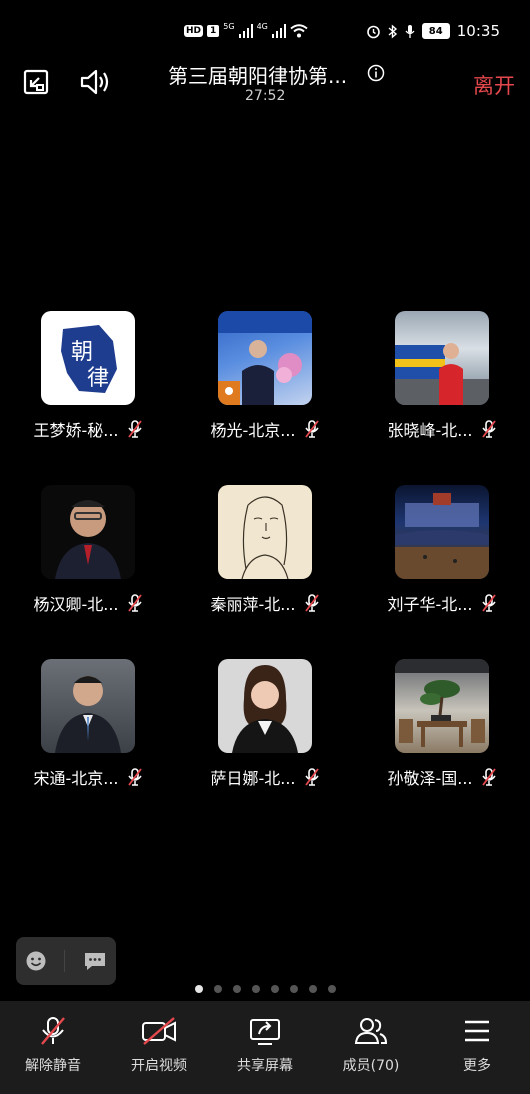 Image resolution: width=530 pixels, height=1094 pixels. Describe the element at coordinates (159, 1047) in the screenshot. I see `start-video-button: 开启视频` at that location.